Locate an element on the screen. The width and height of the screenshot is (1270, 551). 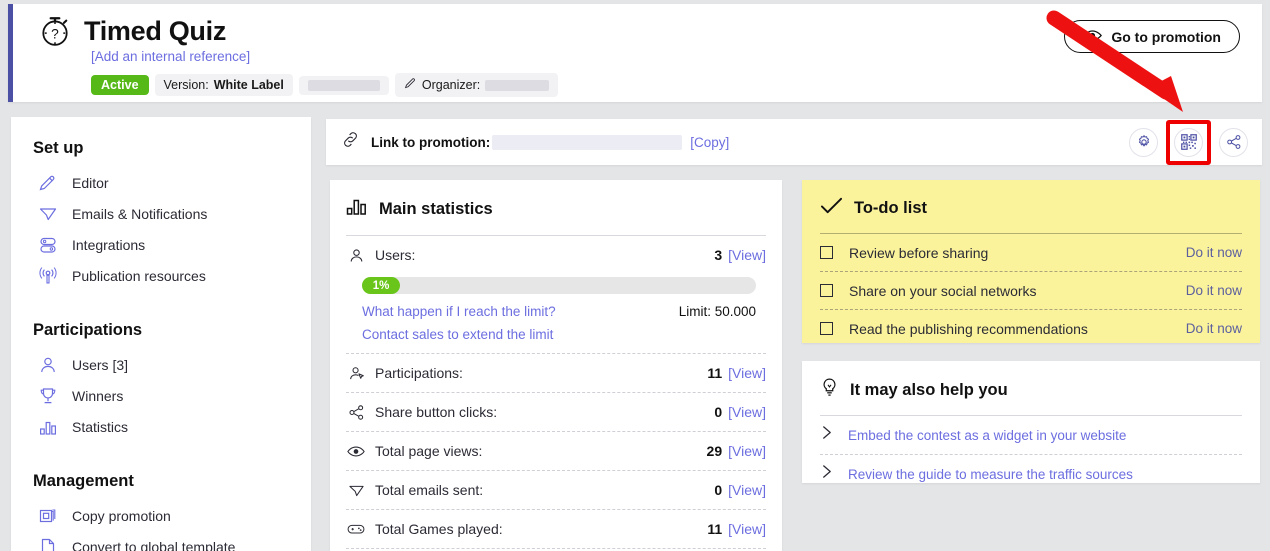
qr-code-highlight-box is located at coordinates (1188, 142).